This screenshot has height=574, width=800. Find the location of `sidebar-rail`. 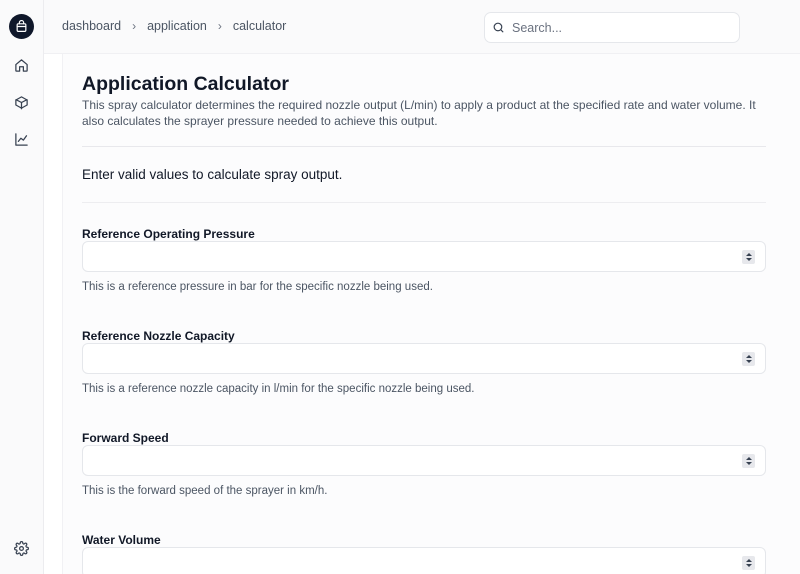

sidebar-rail is located at coordinates (22, 287).